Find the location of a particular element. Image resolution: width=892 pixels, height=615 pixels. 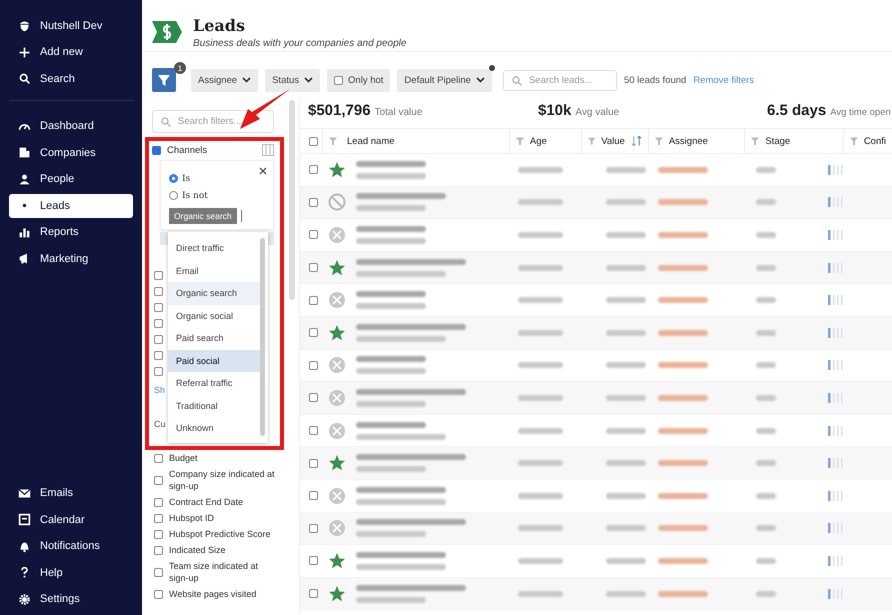

dropdown-option: Unknown is located at coordinates (214, 428).